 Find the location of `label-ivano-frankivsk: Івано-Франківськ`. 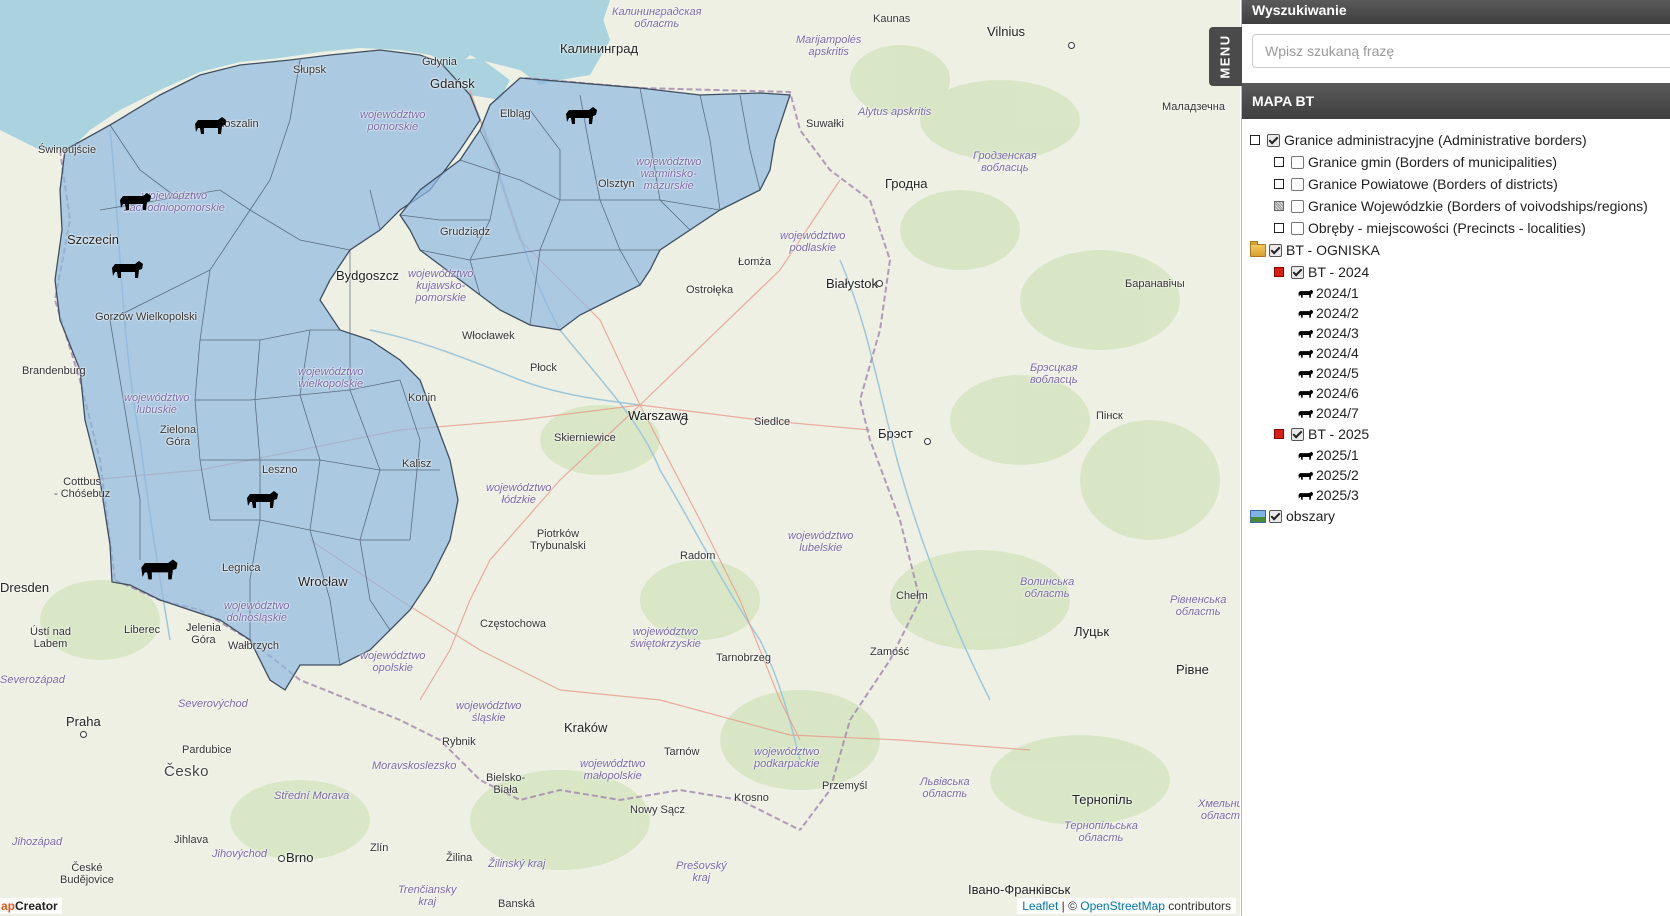

label-ivano-frankivsk: Івано-Франківськ is located at coordinates (1019, 889).